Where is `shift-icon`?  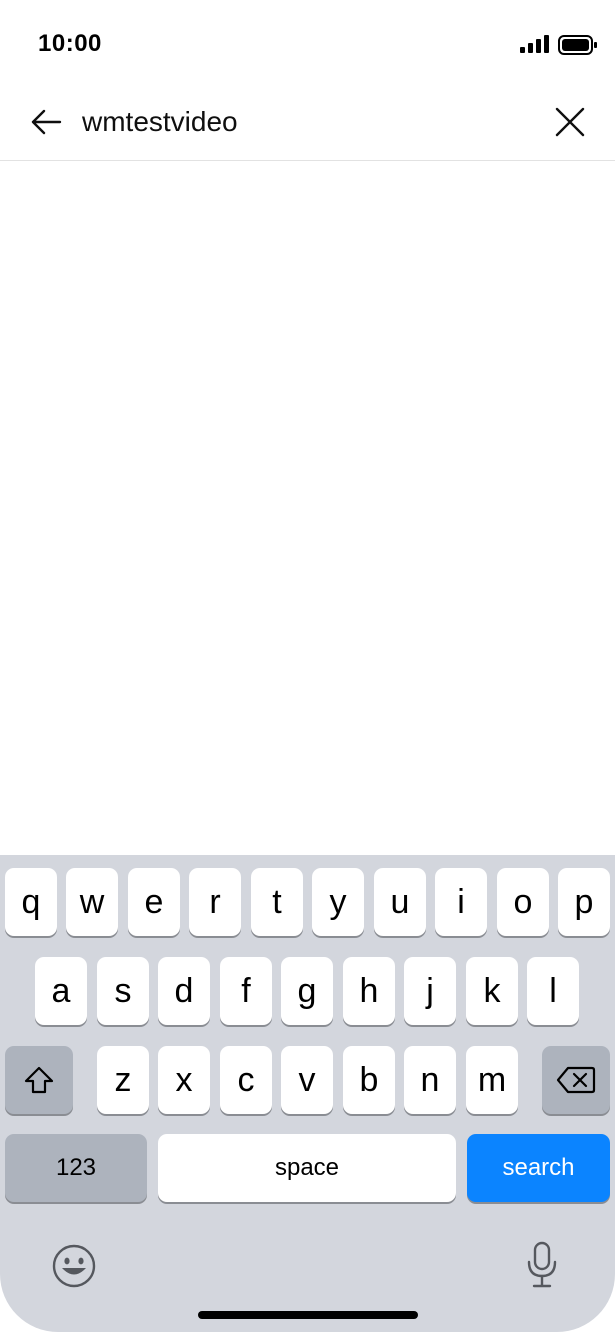 shift-icon is located at coordinates (39, 1080).